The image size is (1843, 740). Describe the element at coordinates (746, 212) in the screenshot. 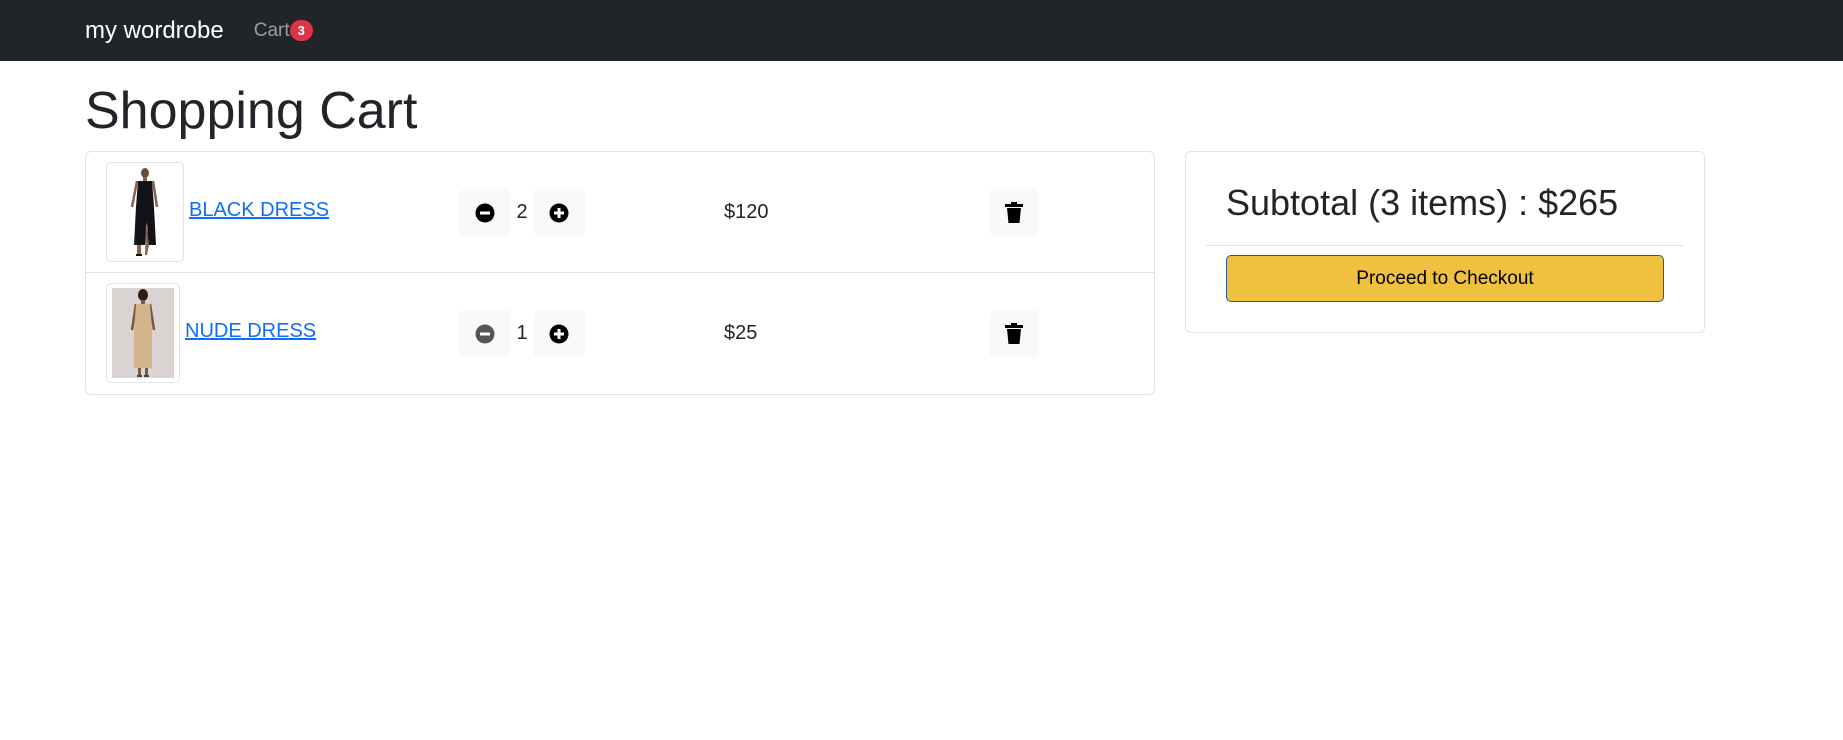

I see `item-price: $120` at that location.